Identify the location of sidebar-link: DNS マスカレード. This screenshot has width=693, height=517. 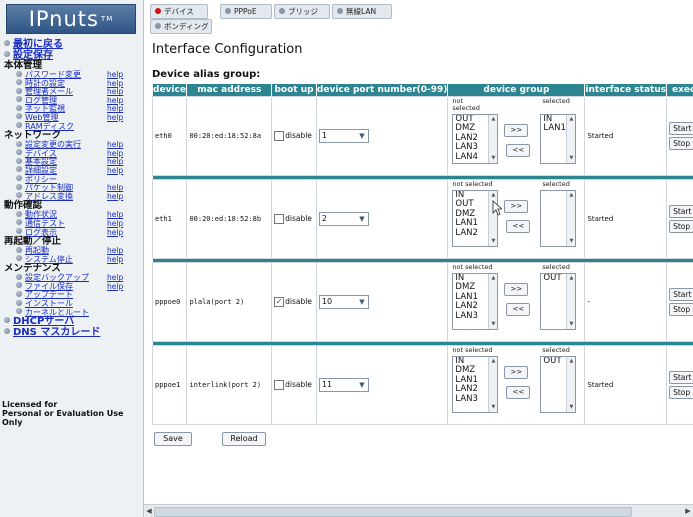
(56, 332).